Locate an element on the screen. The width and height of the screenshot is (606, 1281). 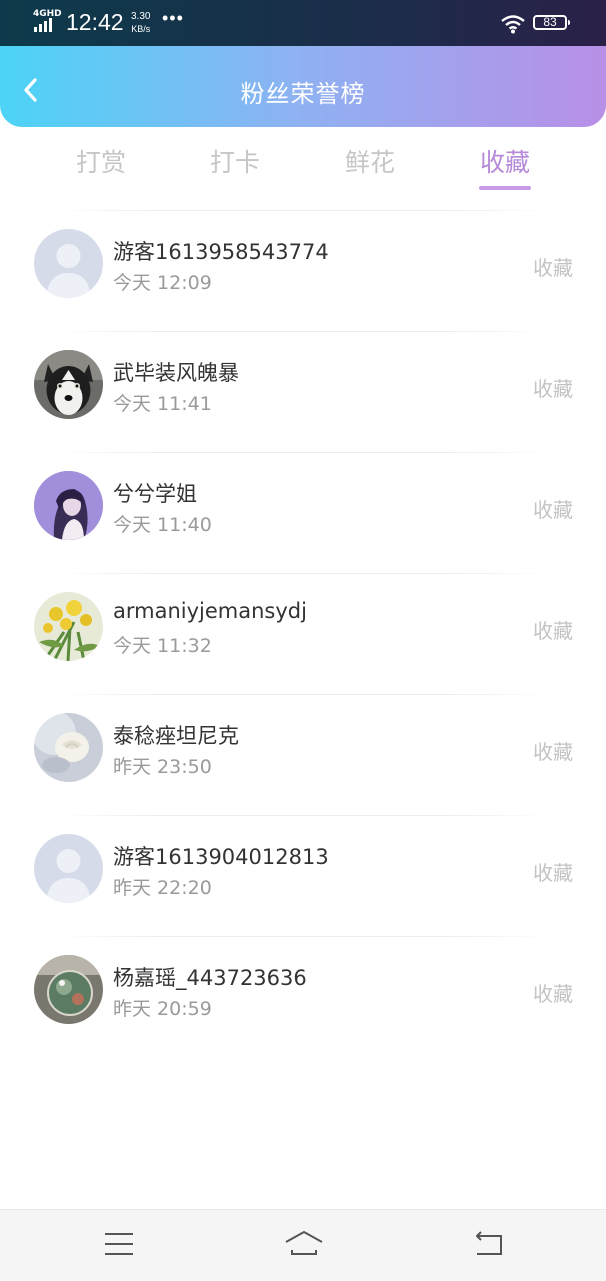
tab-flowers: 鲜花 is located at coordinates (370, 161).